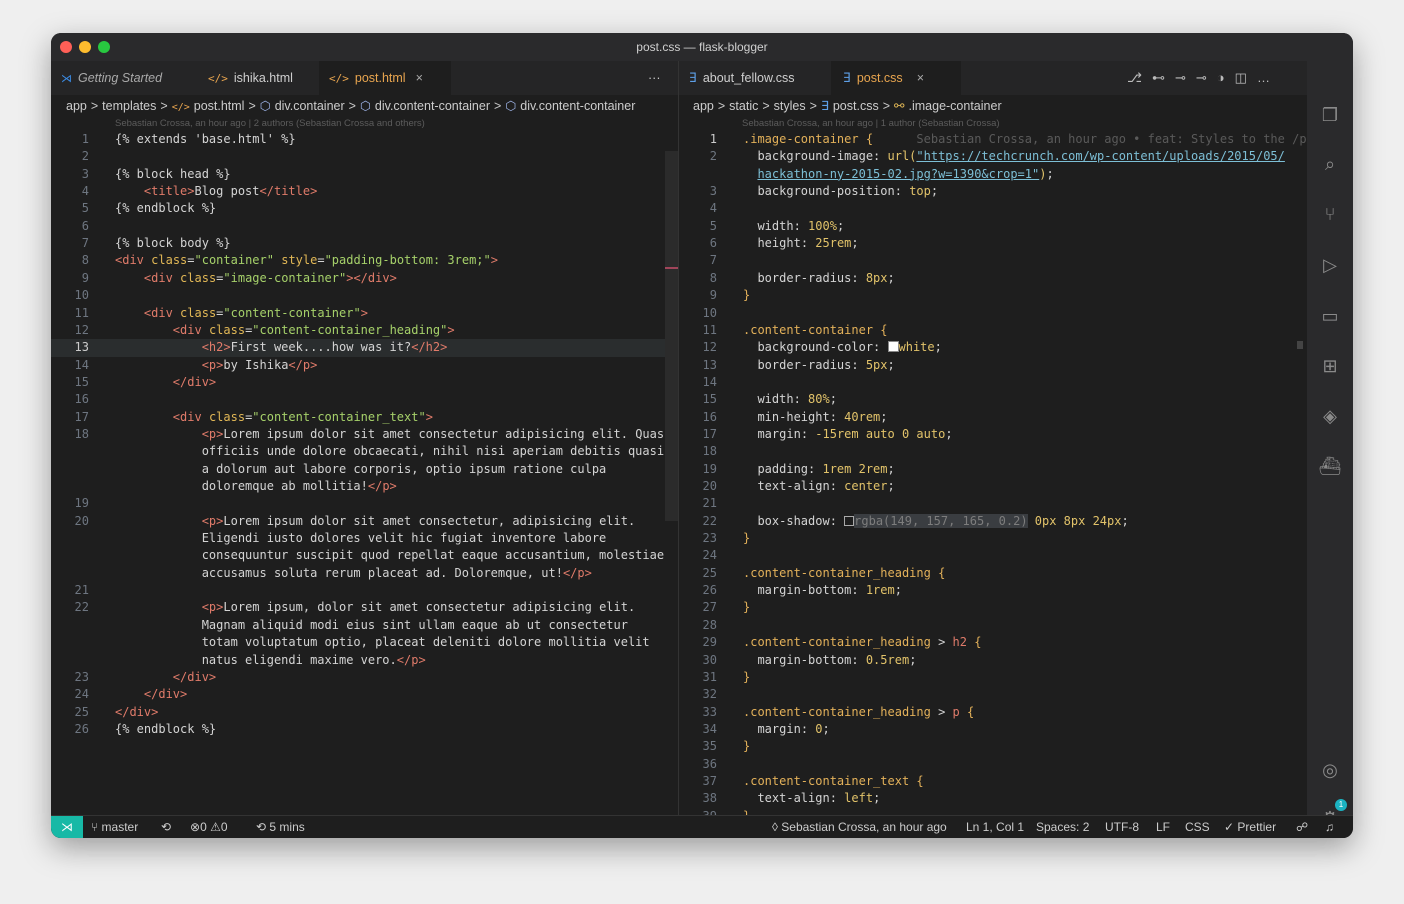 This screenshot has width=1404, height=904. I want to click on breadcrumb-item: div.container, so click(310, 106).